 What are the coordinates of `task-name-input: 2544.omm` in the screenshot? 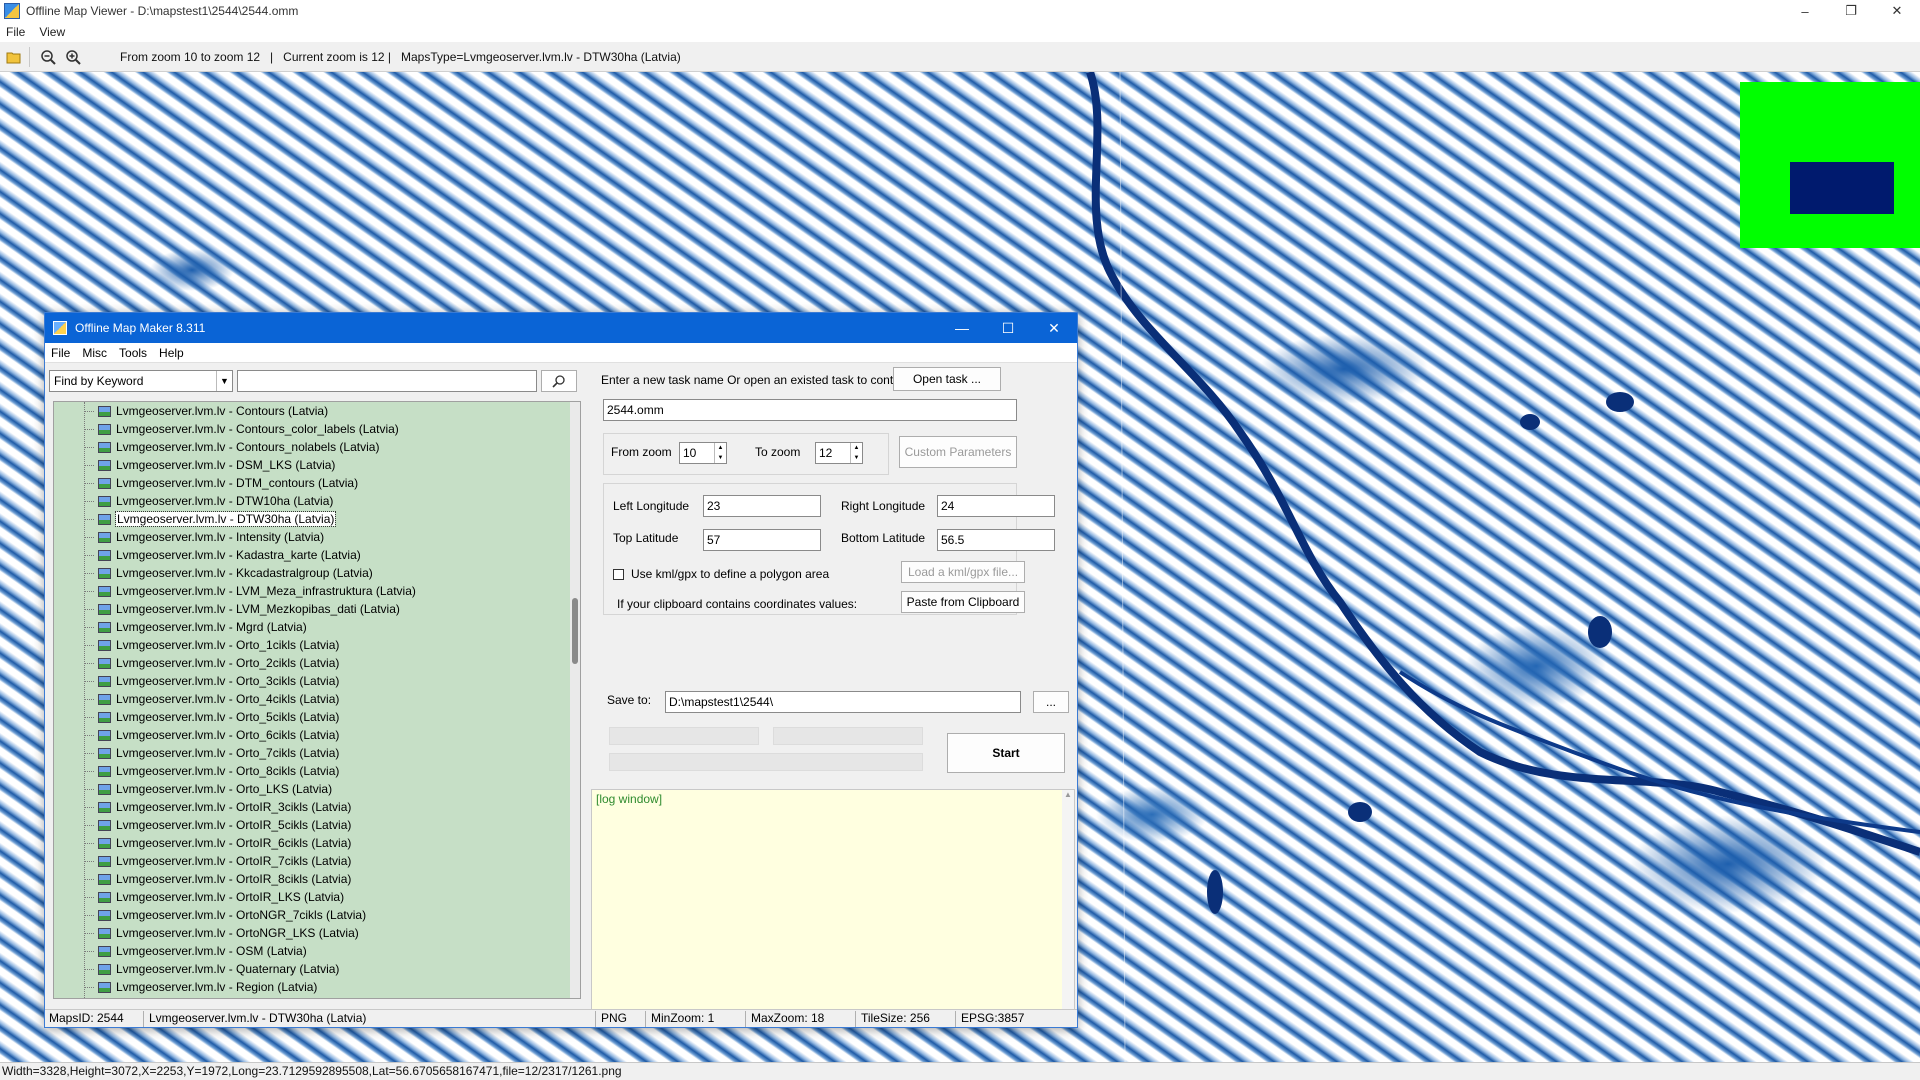 It's located at (810, 410).